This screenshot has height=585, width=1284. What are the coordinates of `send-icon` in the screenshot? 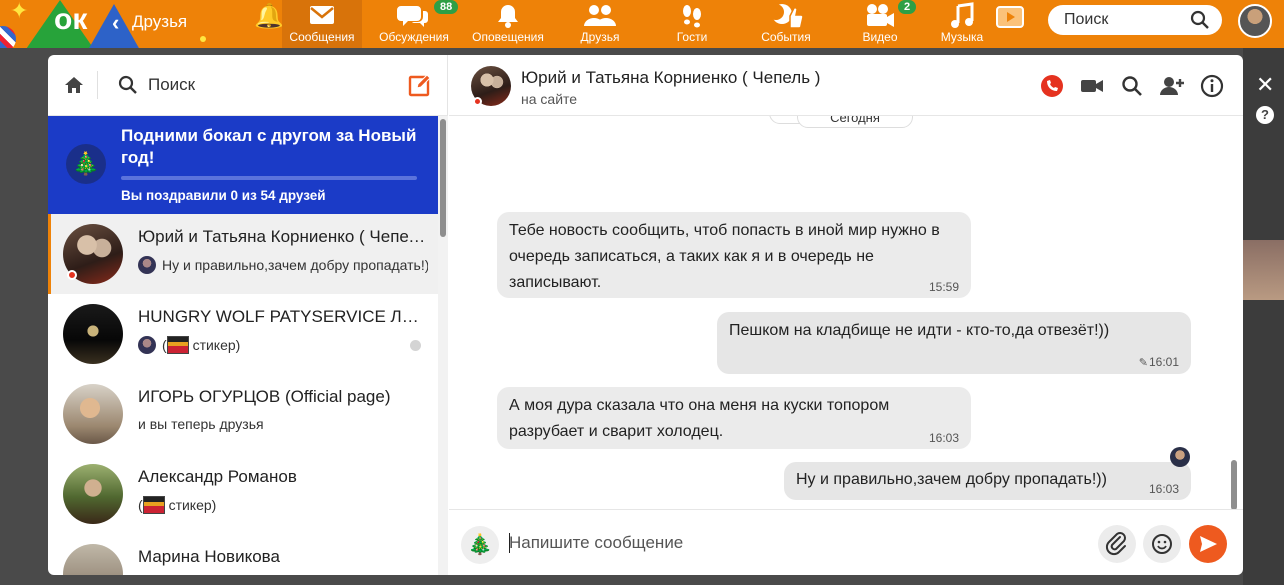 It's located at (1208, 544).